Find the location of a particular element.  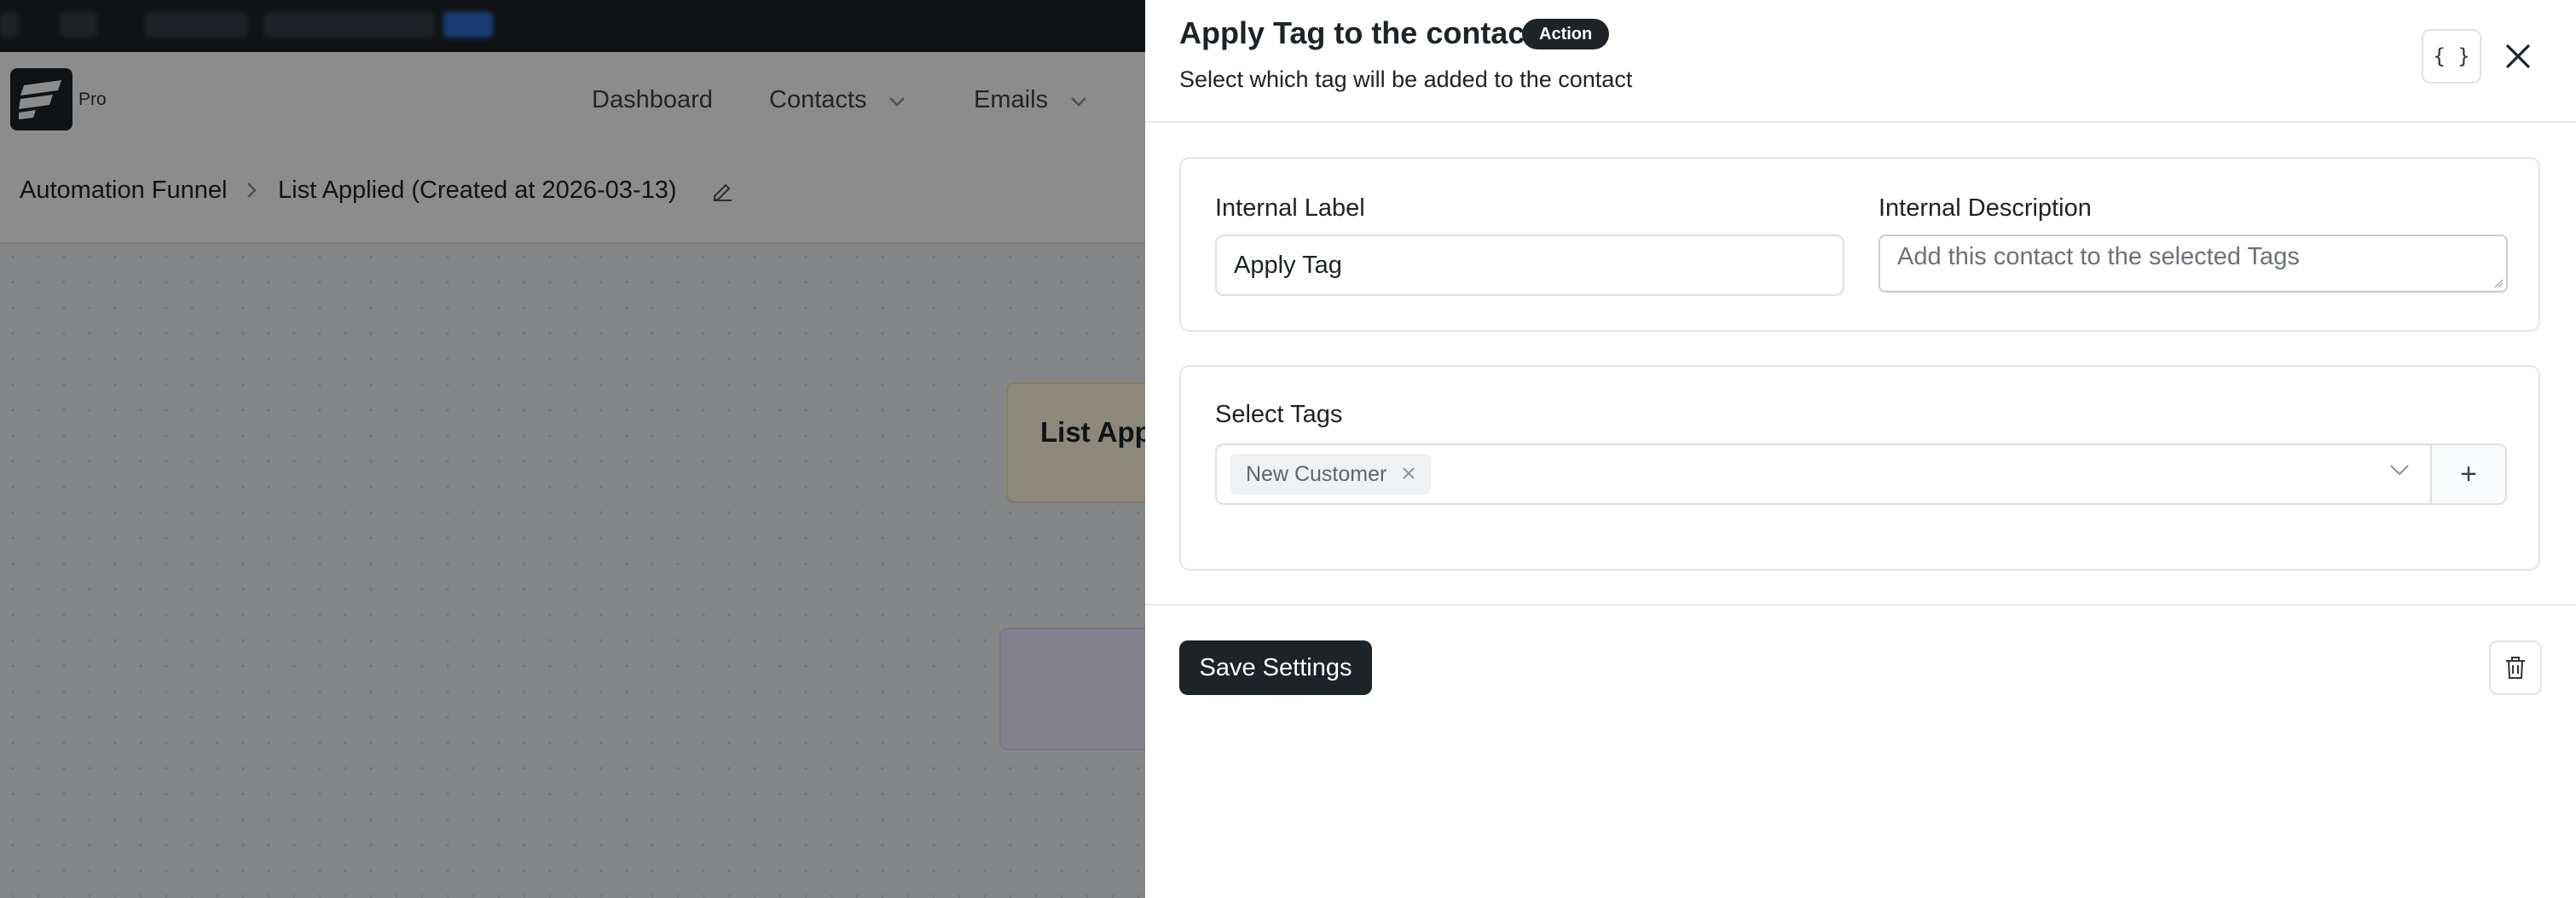

tag-chip-label: New Customer is located at coordinates (1316, 474).